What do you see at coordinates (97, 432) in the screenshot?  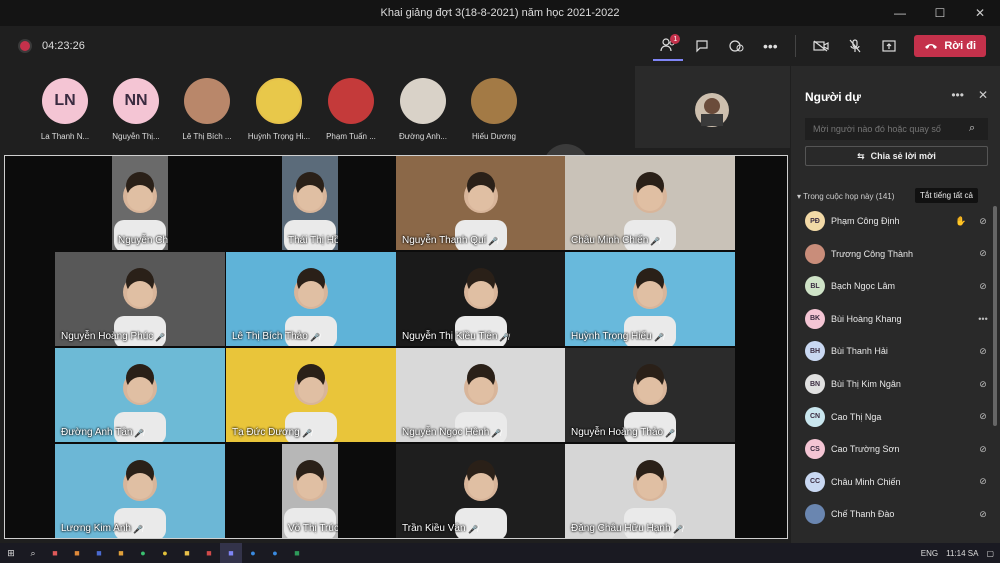 I see `video-tile-label: Đường Anh Tân` at bounding box center [97, 432].